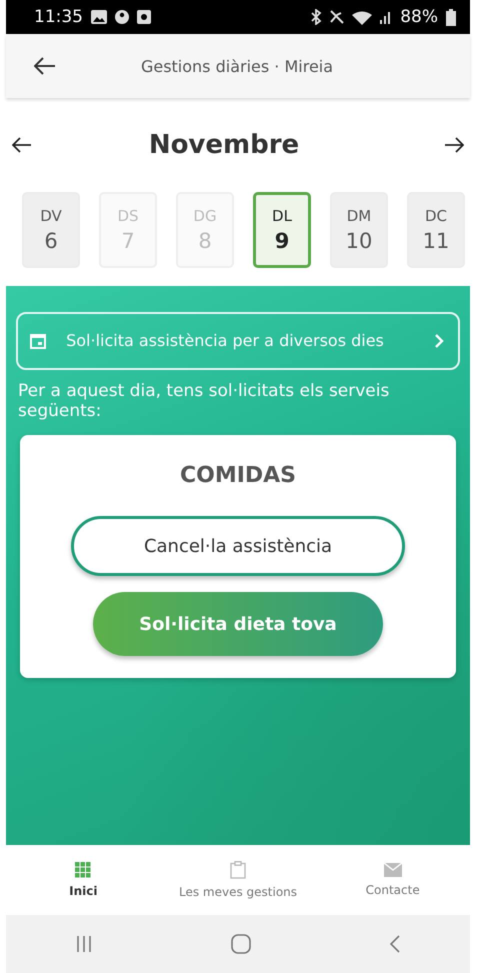  What do you see at coordinates (316, 17) in the screenshot?
I see `bluetooth-icon` at bounding box center [316, 17].